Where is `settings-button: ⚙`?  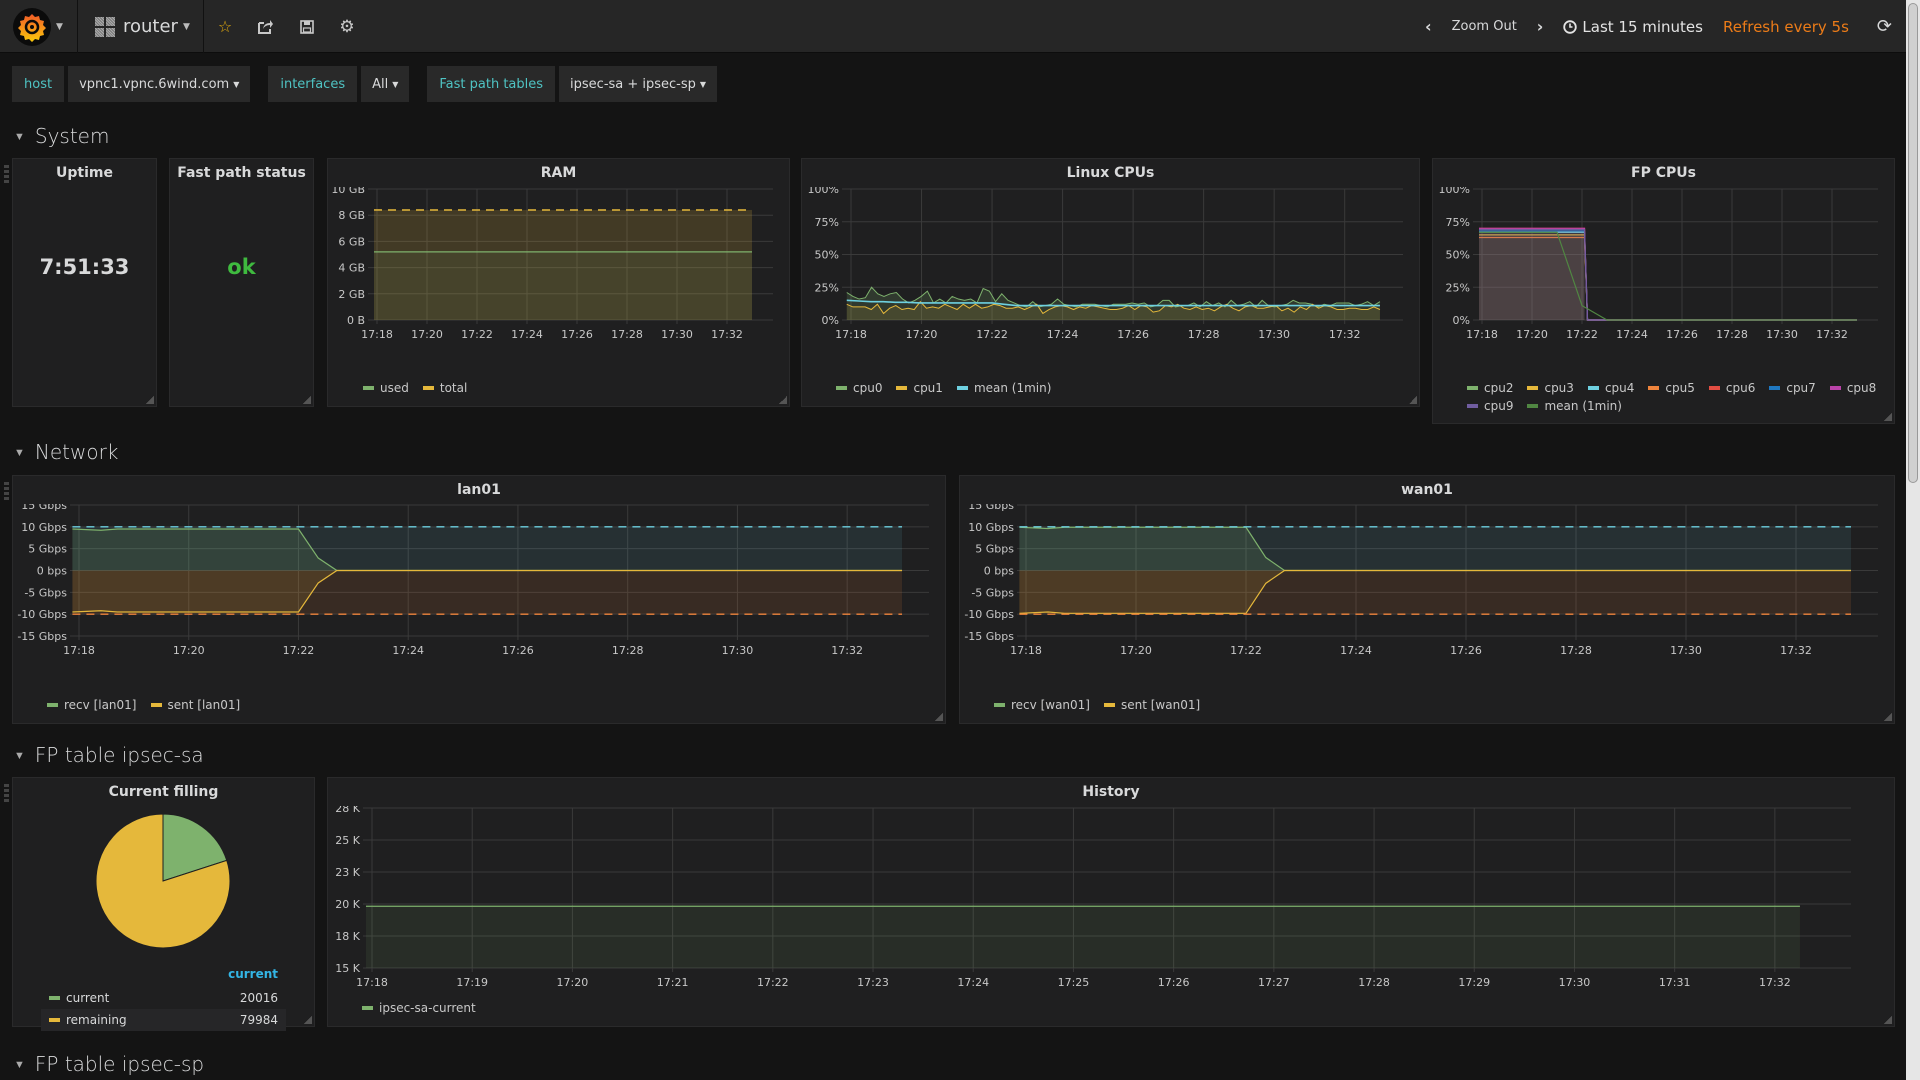
settings-button: ⚙ is located at coordinates (347, 26).